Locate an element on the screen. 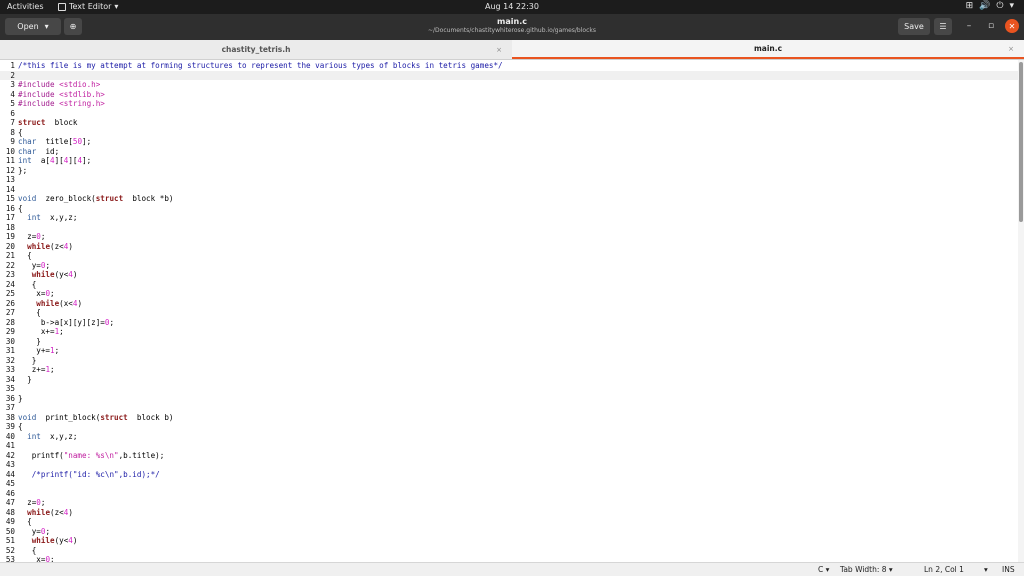 This screenshot has width=1024, height=576. code-line: 35 is located at coordinates (509, 389).